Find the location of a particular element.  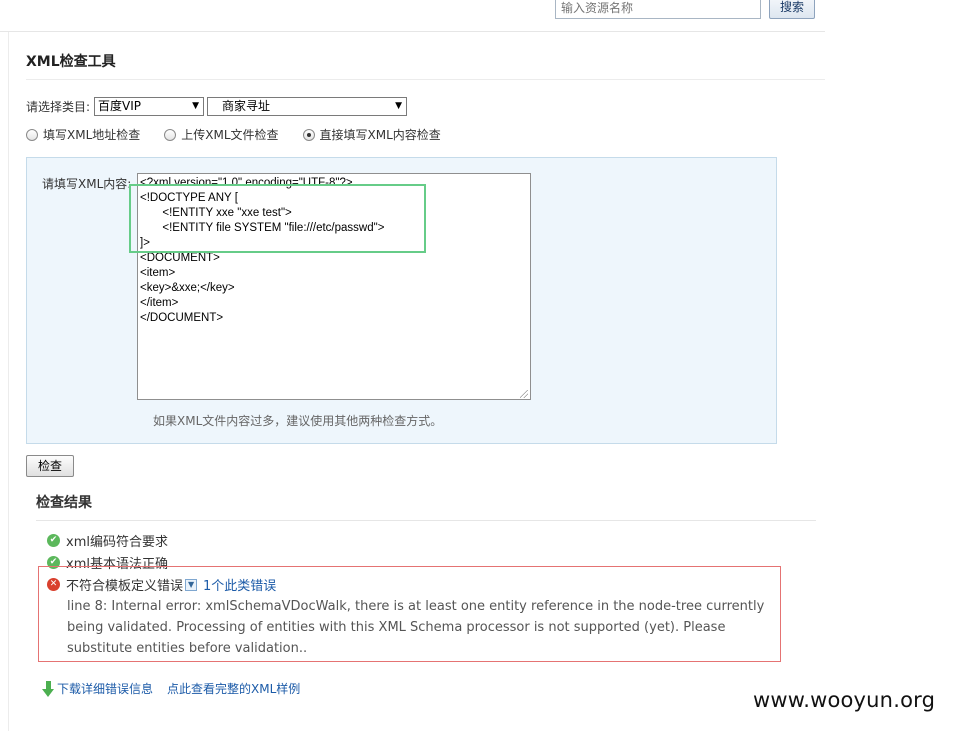

error-circle-icon: ✕ is located at coordinates (53, 584).